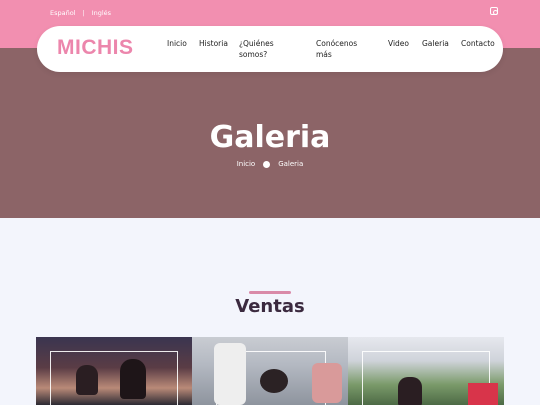 This screenshot has height=405, width=540. I want to click on breadcrumb-dot-icon, so click(267, 164).